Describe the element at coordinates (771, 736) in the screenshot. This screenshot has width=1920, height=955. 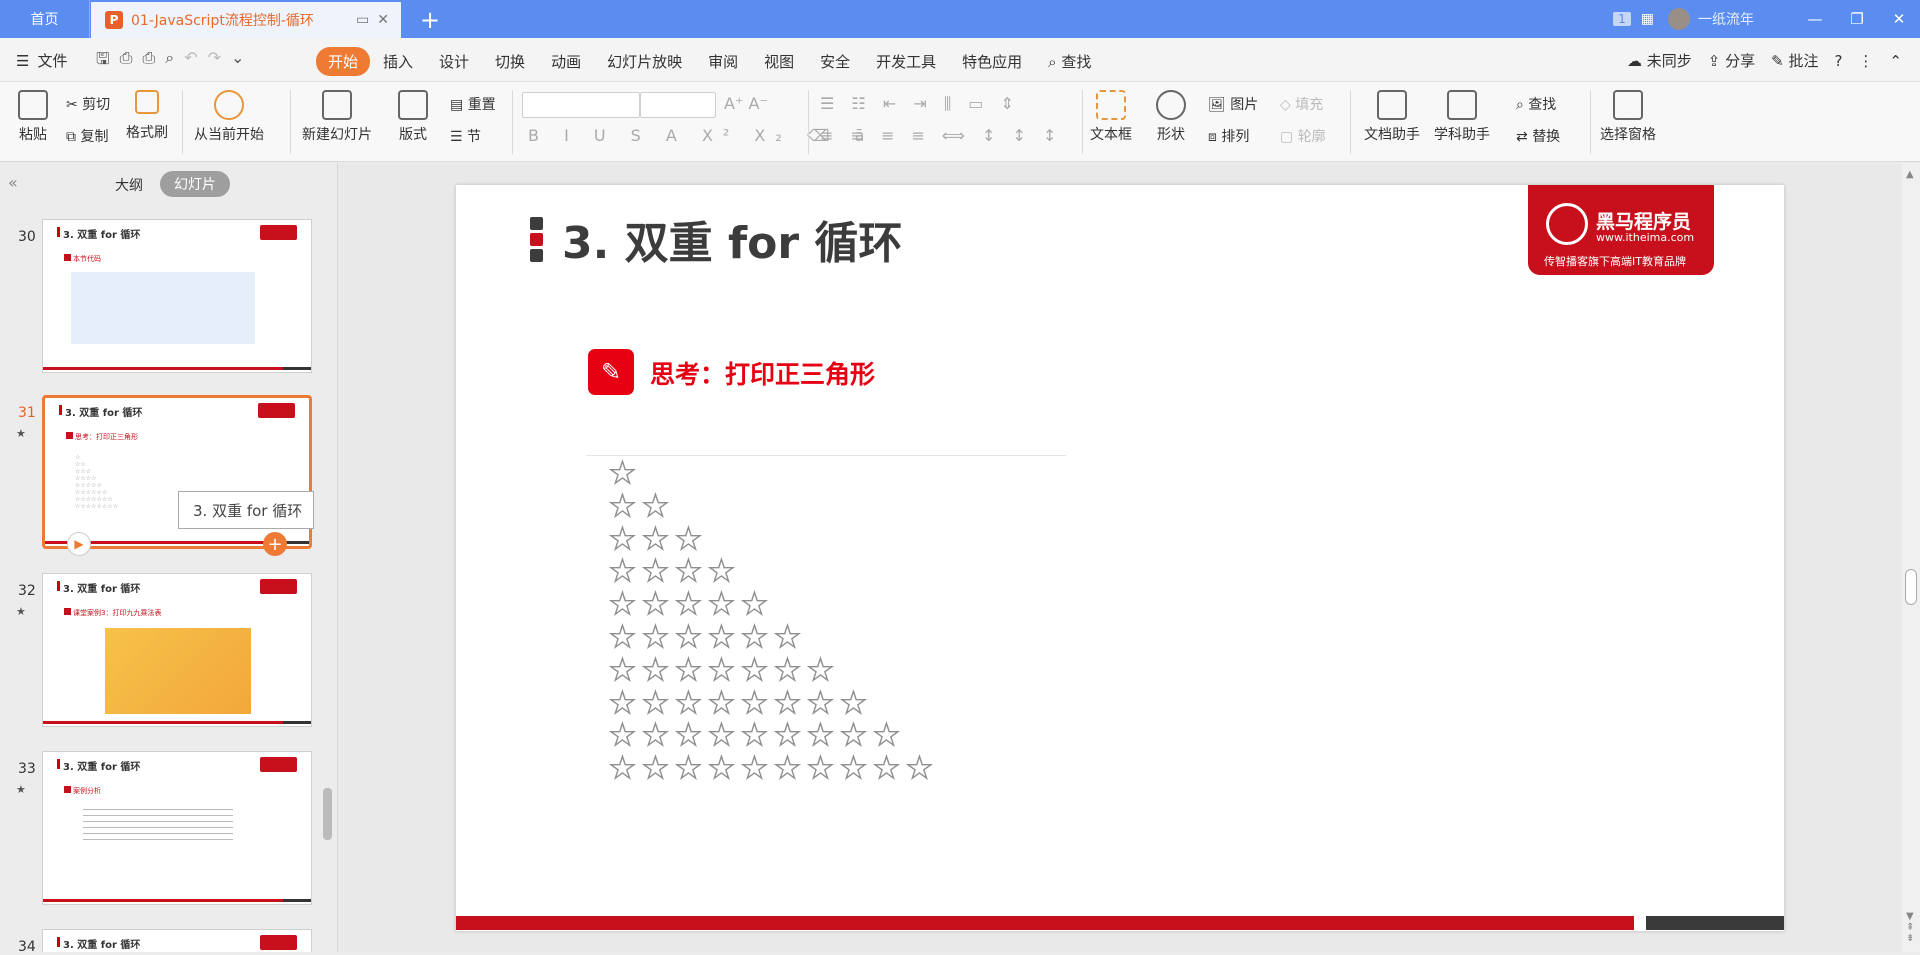
I see `star-row: ★ ★ ★ ★ ★ ★ ★ ★ ★` at that location.